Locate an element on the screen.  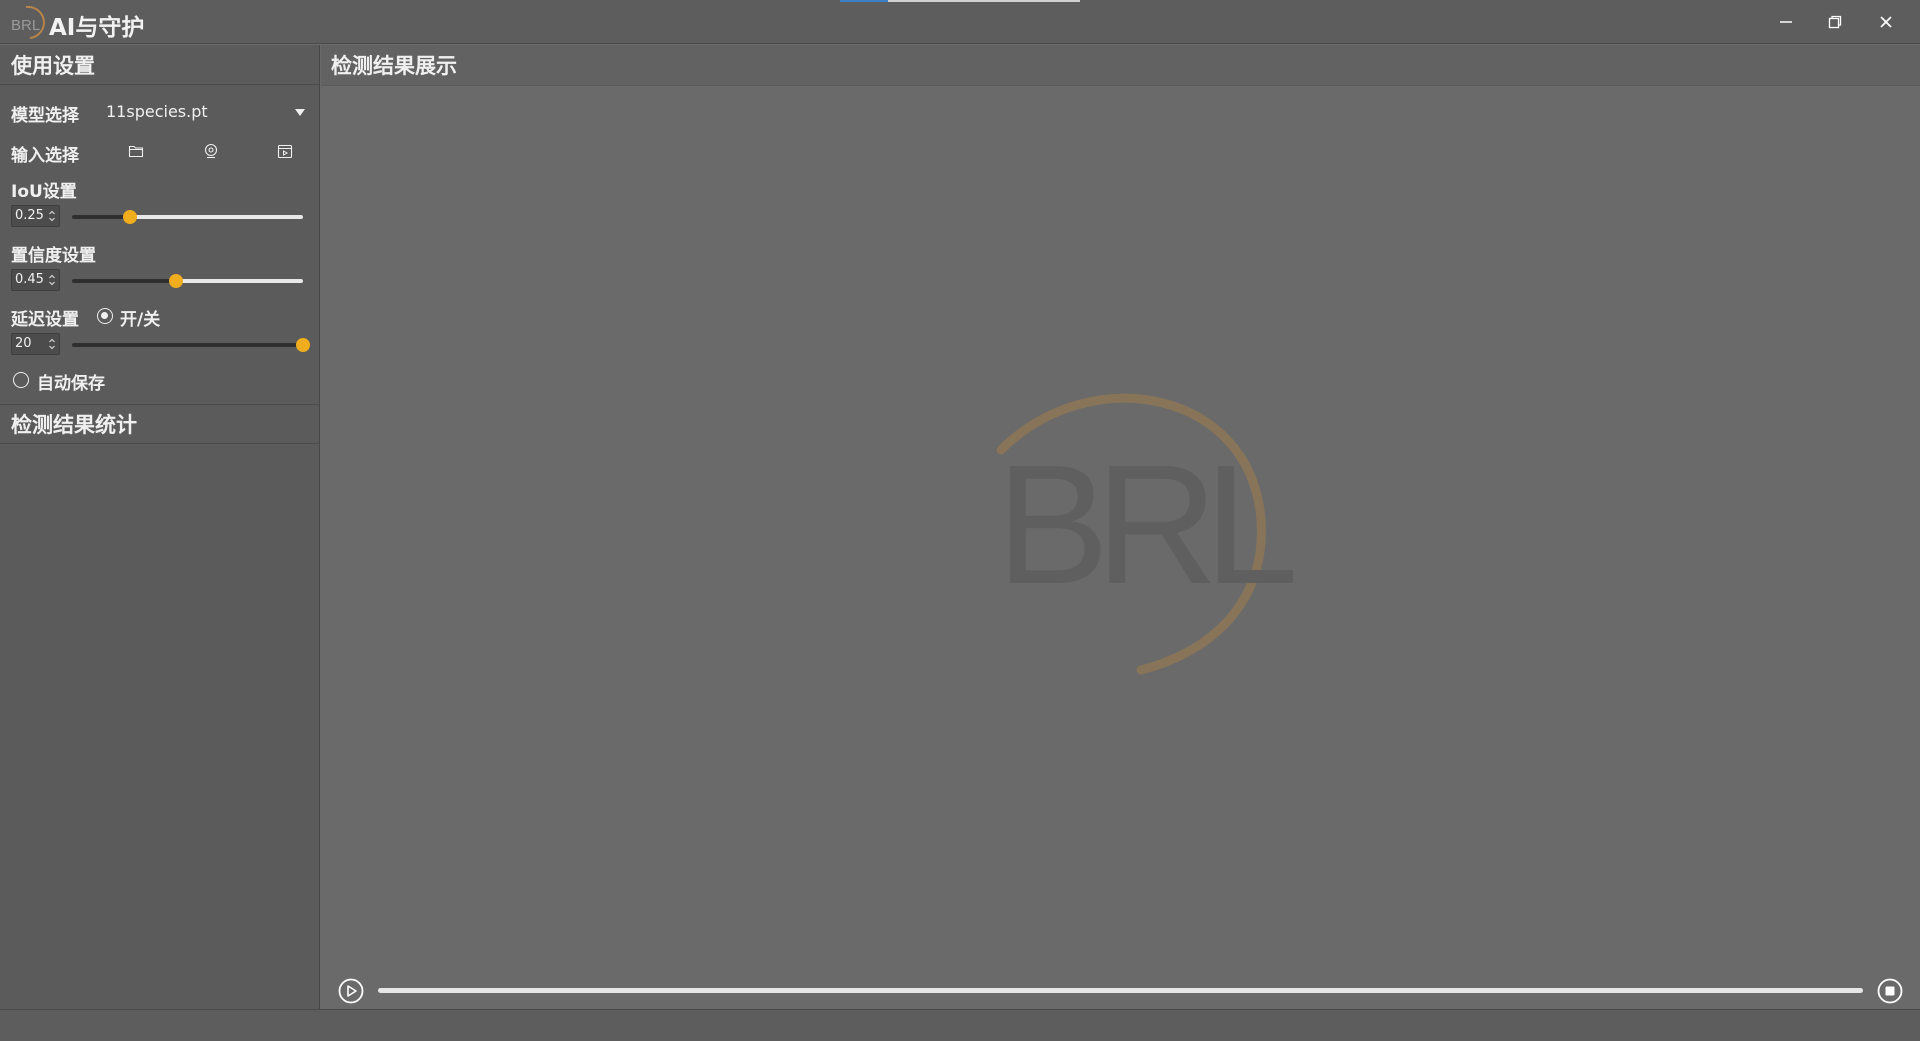
delay-spinbox: 20 is located at coordinates (35, 344).